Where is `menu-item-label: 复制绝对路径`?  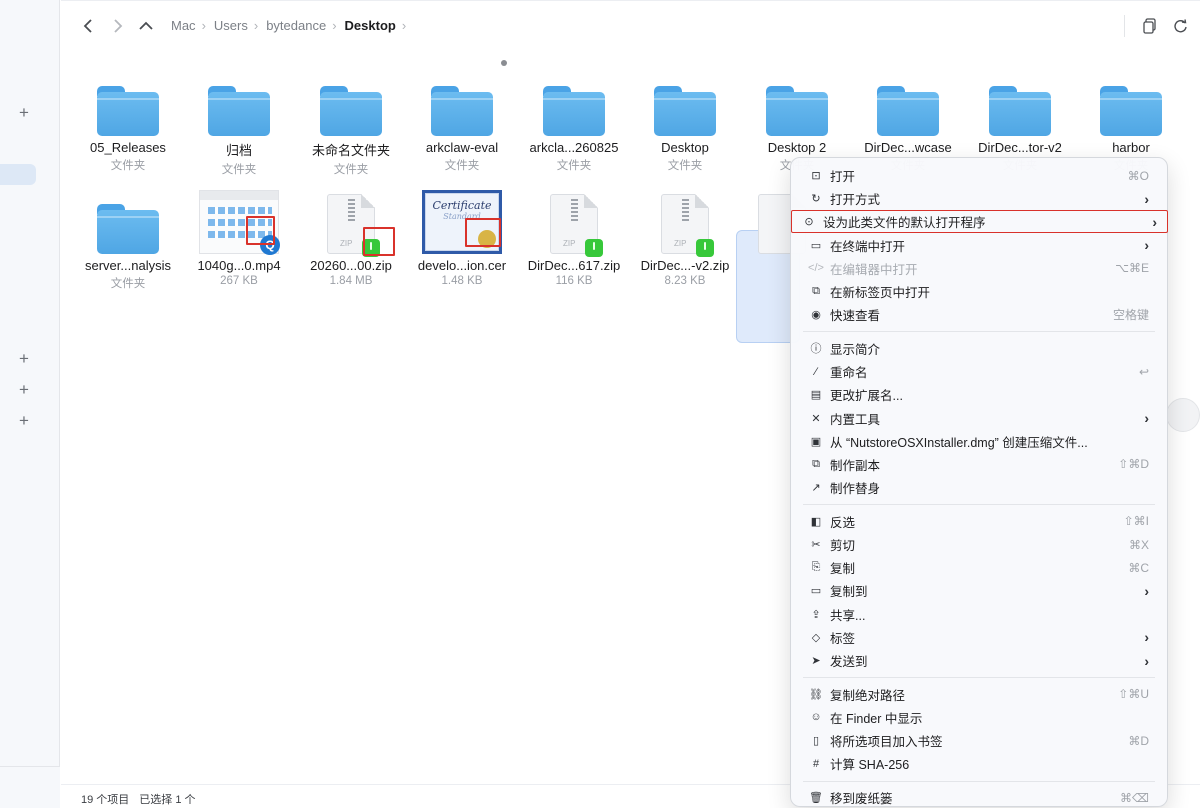
menu-item-label: 复制绝对路径 is located at coordinates (868, 695).